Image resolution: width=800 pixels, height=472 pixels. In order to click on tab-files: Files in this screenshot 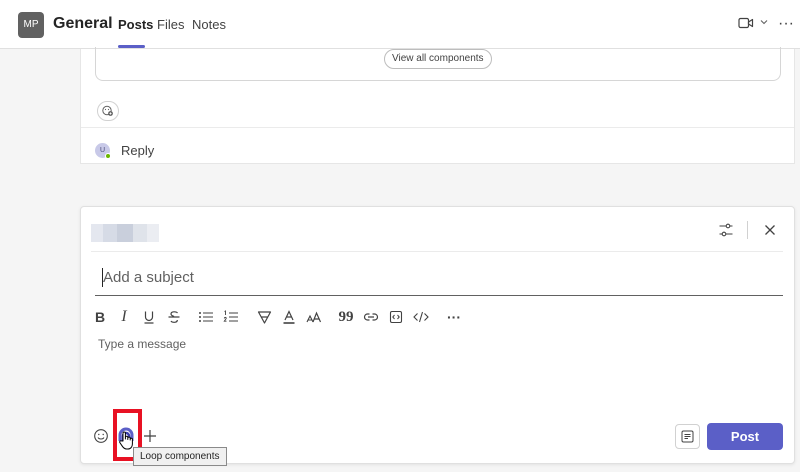, I will do `click(170, 24)`.